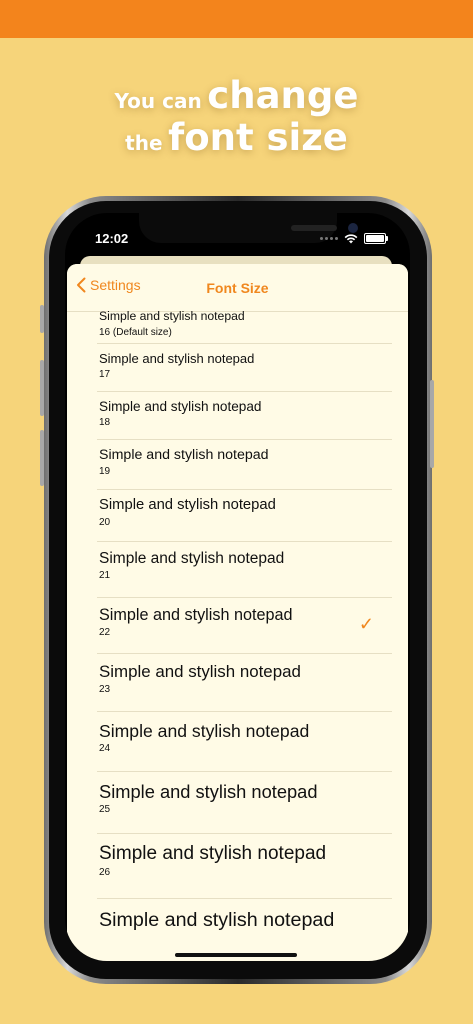 This screenshot has width=473, height=1024. What do you see at coordinates (42, 458) in the screenshot?
I see `volume-down-button` at bounding box center [42, 458].